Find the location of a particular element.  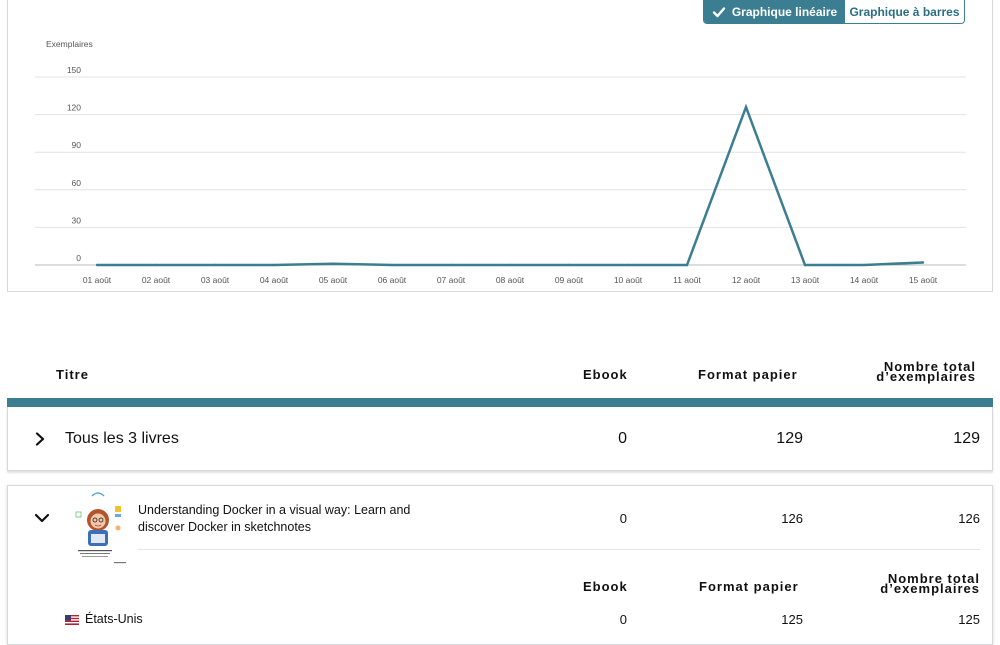

y-axis-ticks: 0 30 60 90 120 150 is located at coordinates (74, 164).